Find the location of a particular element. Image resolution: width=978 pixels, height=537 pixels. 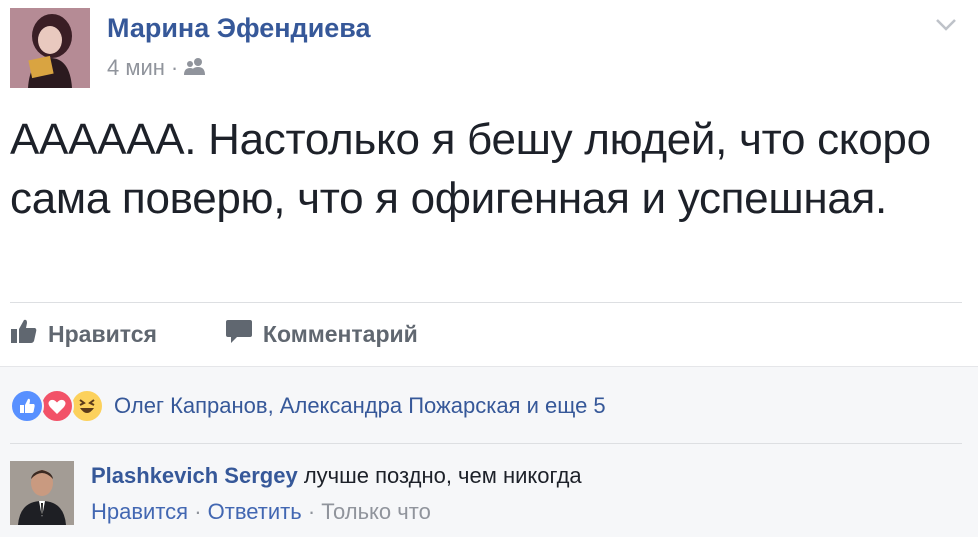

comment-like-link: Нравится is located at coordinates (139, 511).